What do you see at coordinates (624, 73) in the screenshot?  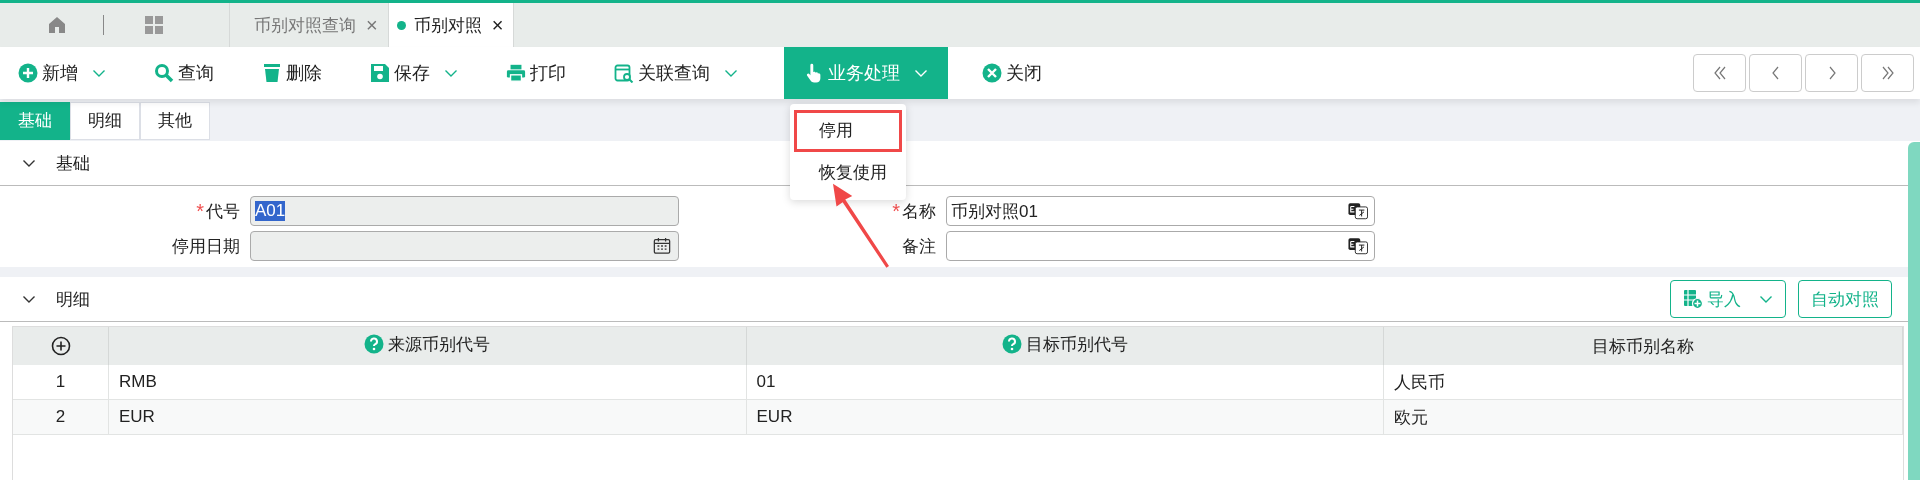 I see `document-search-icon` at bounding box center [624, 73].